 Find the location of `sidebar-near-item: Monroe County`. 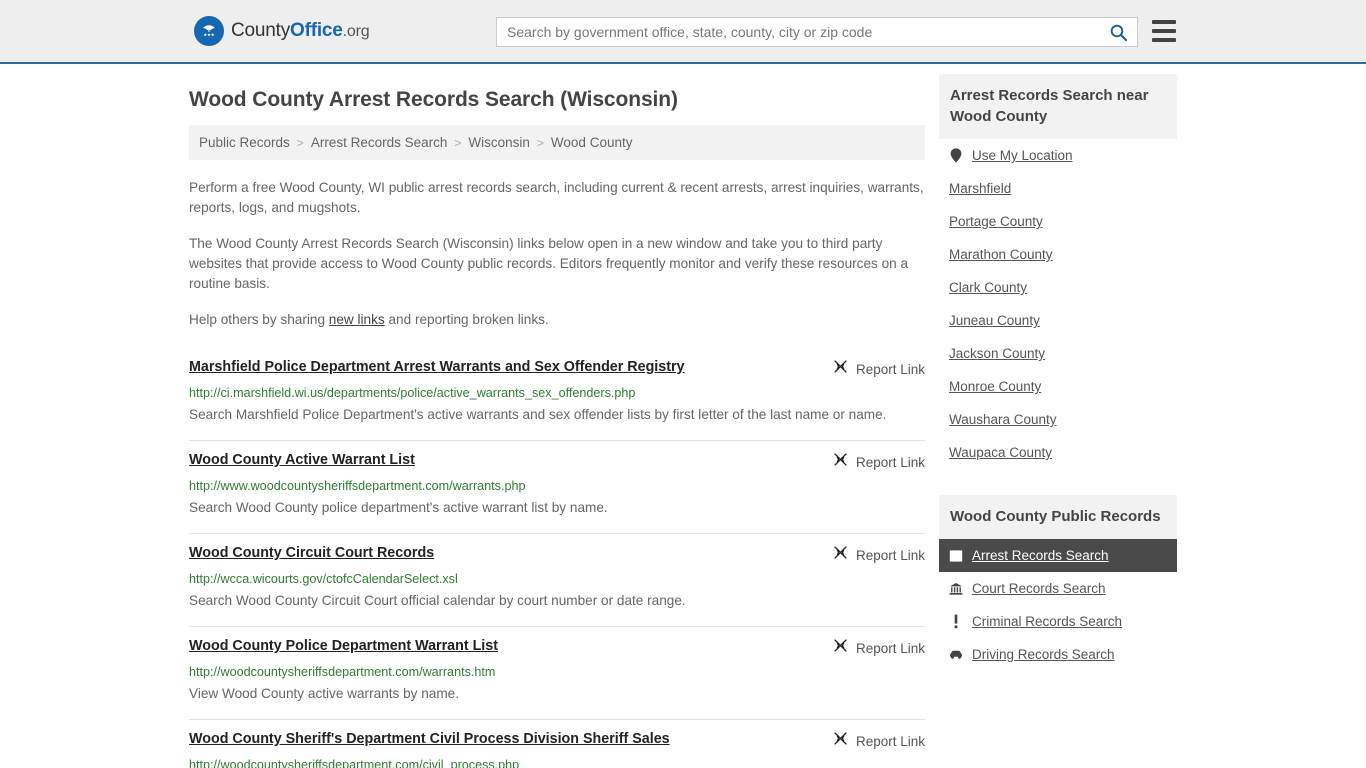

sidebar-near-item: Monroe County is located at coordinates (1058, 386).